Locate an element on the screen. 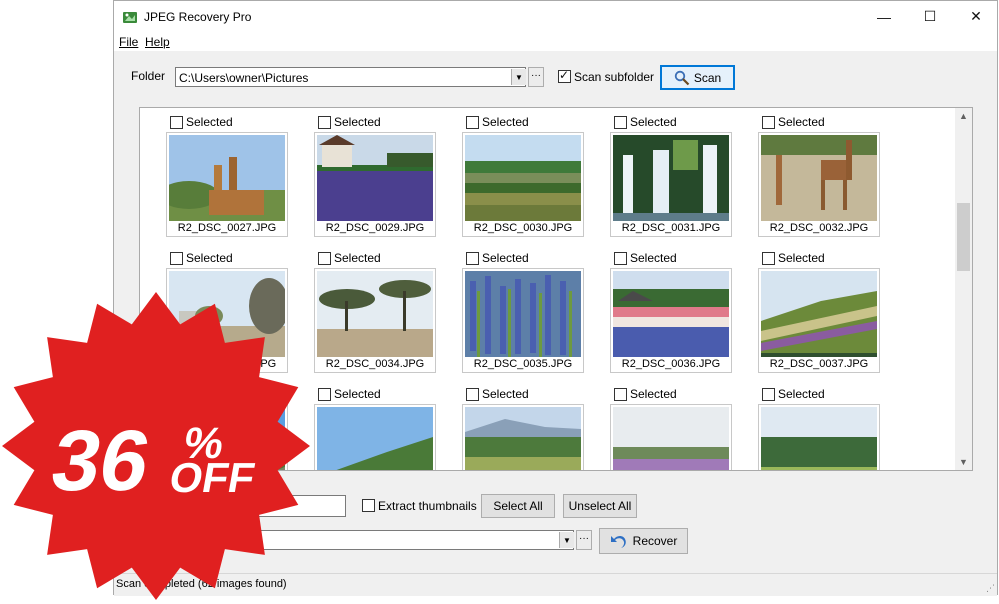  thumbnail-item: Selected R2_DSC_0037.JPG is located at coordinates (819, 310).